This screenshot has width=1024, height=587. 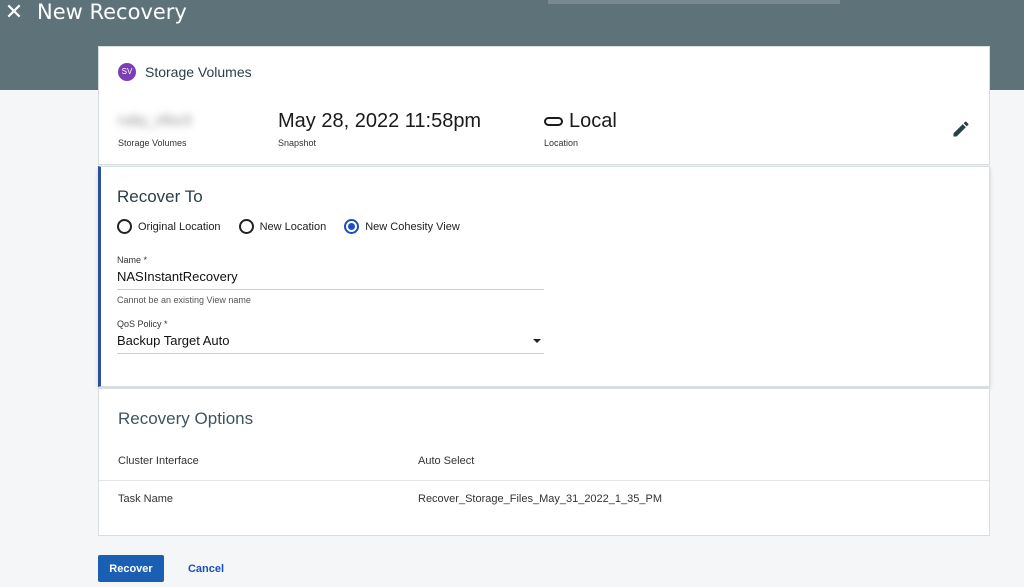 I want to click on chevron-down-icon, so click(x=537, y=341).